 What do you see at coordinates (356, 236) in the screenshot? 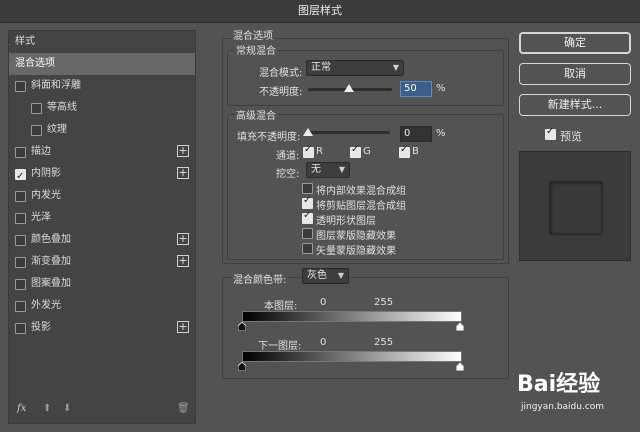
I see `advanced-option-label: 图层蒙版隐藏效果` at bounding box center [356, 236].